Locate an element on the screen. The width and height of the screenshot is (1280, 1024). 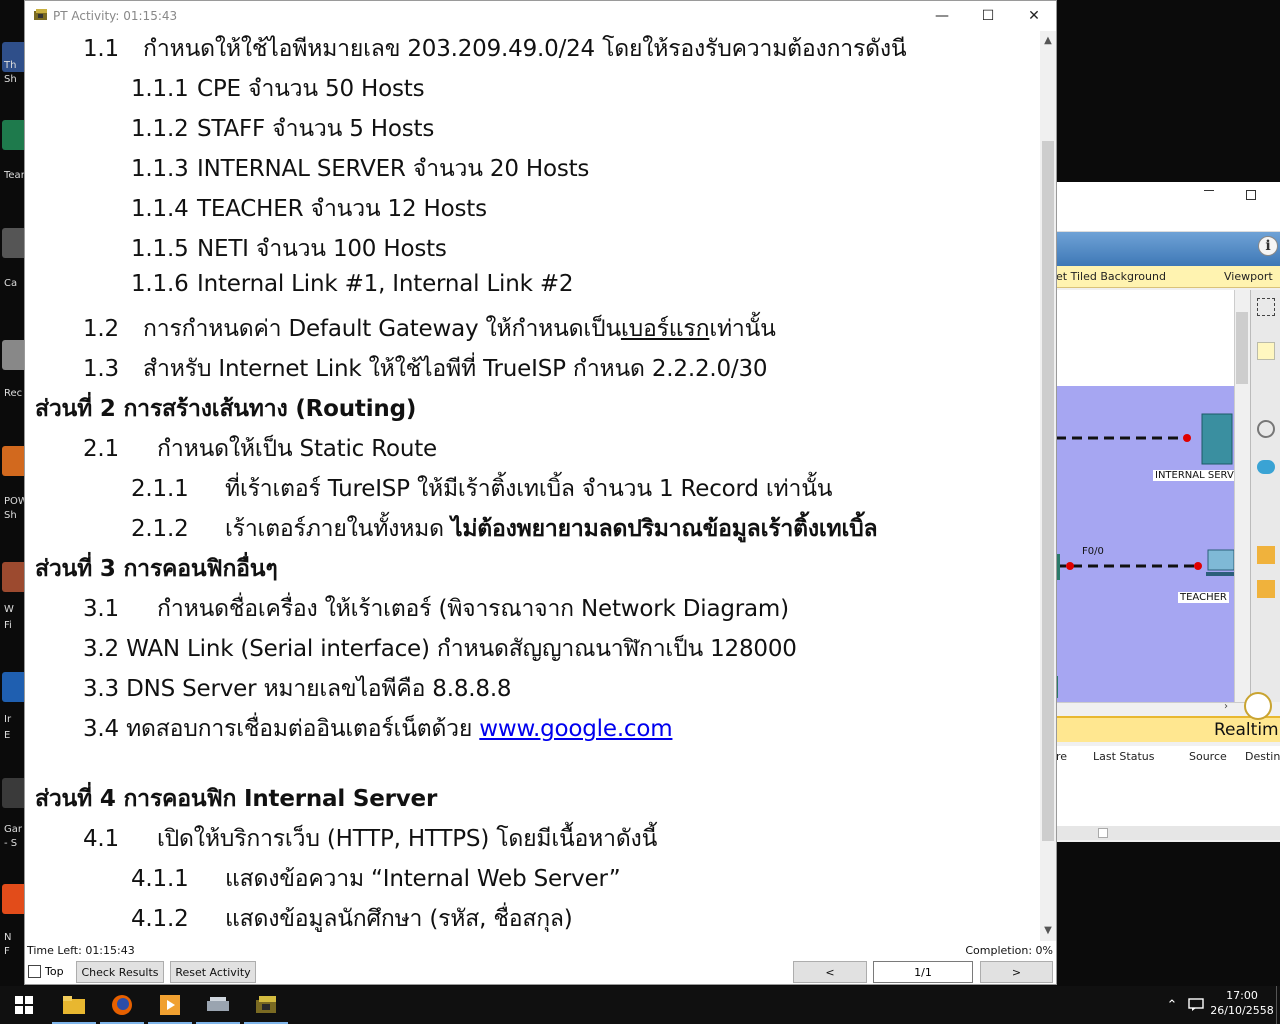
minimize-icon is located at coordinates (1209, 190).